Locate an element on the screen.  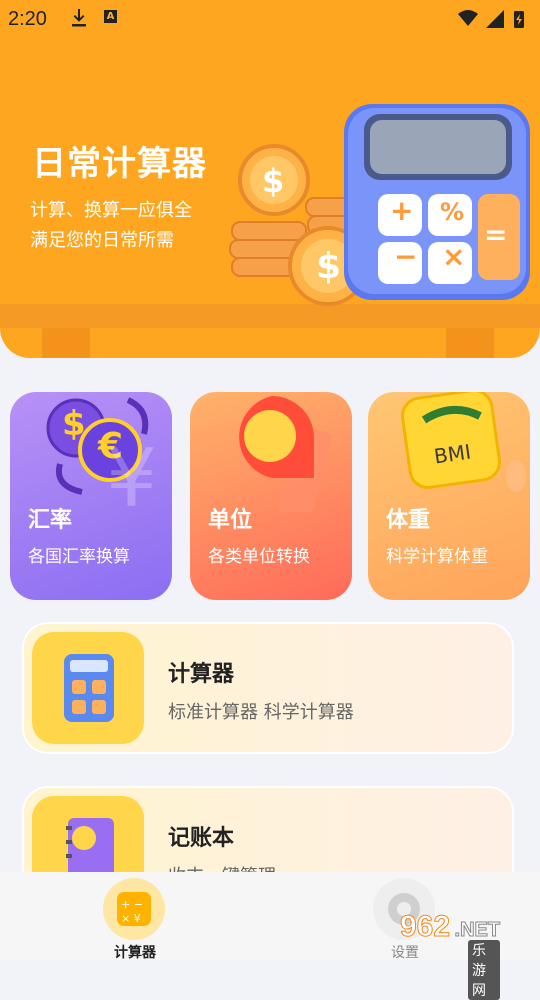
calc-key-equals: = is located at coordinates (496, 234).